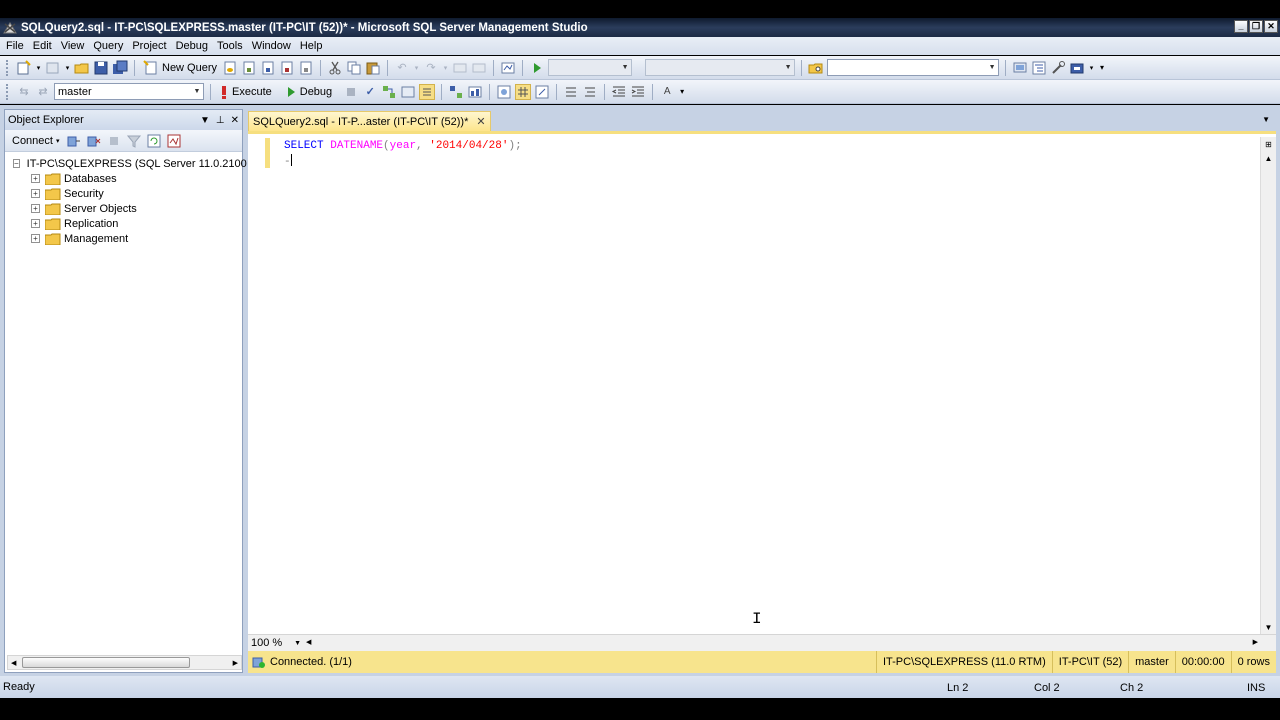  What do you see at coordinates (313, 46) in the screenshot?
I see `menu-help: Help` at bounding box center [313, 46].